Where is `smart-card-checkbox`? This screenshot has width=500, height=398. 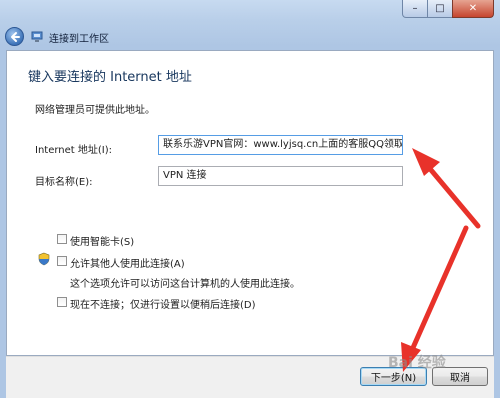
smart-card-checkbox is located at coordinates (62, 239).